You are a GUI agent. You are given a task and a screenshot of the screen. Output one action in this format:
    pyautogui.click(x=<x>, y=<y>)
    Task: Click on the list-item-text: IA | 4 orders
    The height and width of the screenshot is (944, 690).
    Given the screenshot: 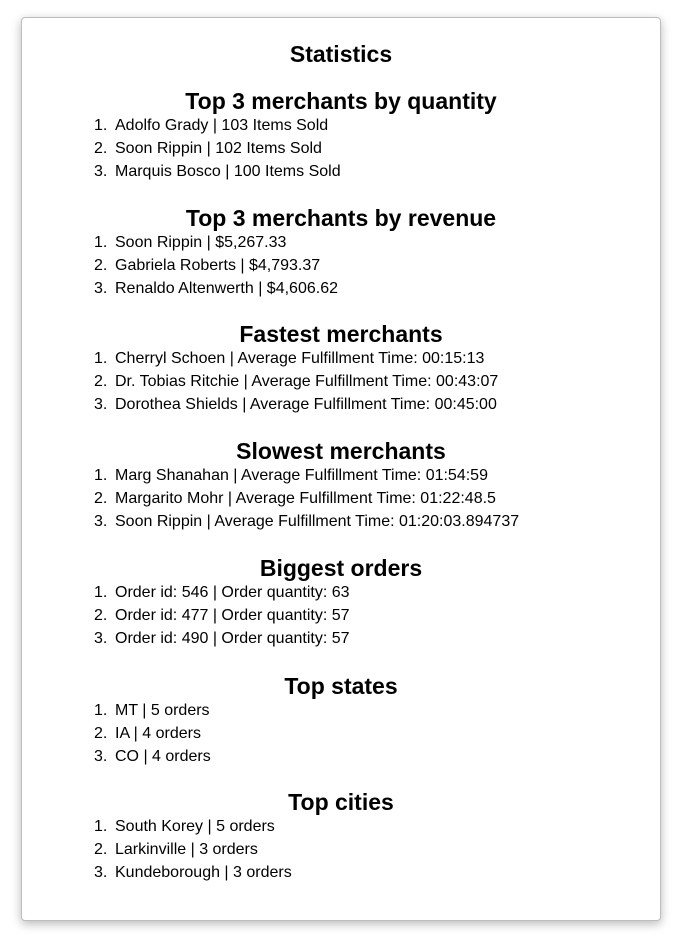 What is the action you would take?
    pyautogui.click(x=158, y=733)
    